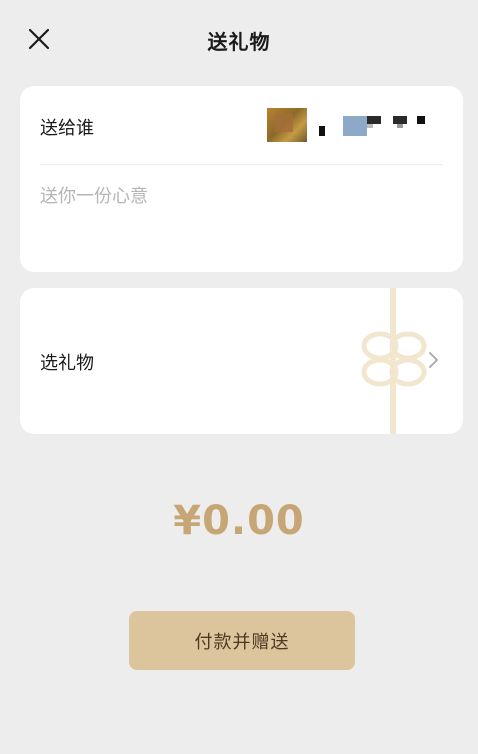 This screenshot has width=478, height=754. Describe the element at coordinates (241, 164) in the screenshot. I see `divider` at that location.